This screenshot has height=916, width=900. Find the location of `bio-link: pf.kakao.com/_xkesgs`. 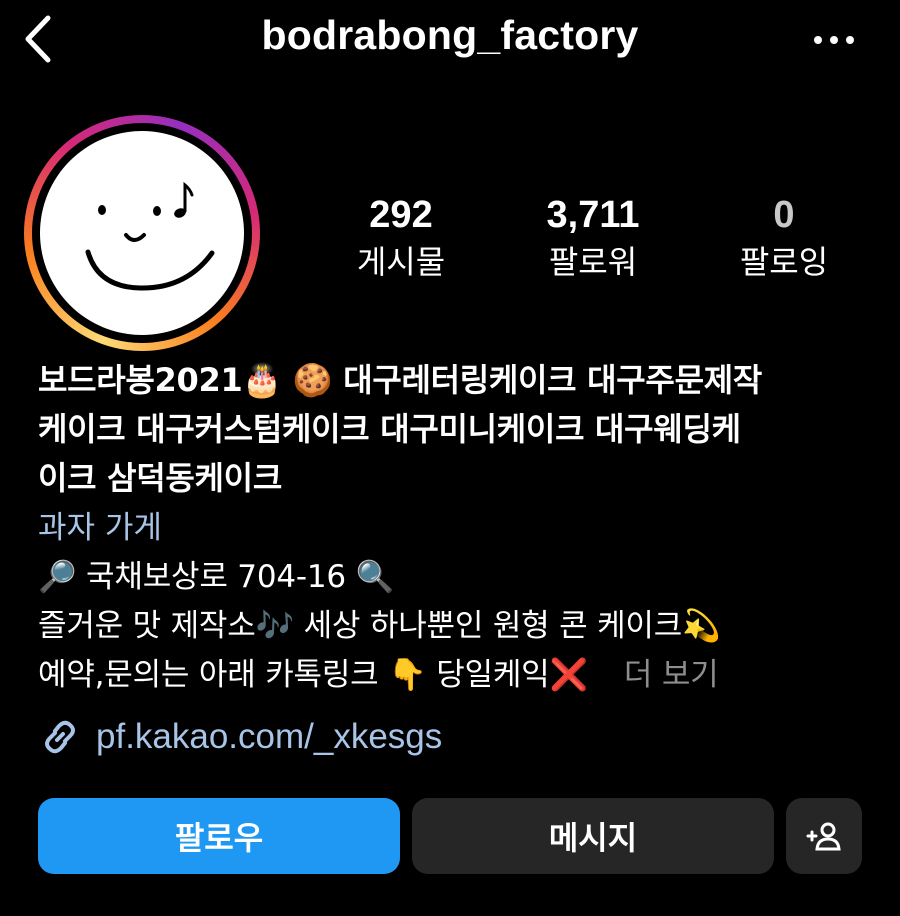

bio-link: pf.kakao.com/_xkesgs is located at coordinates (240, 737).